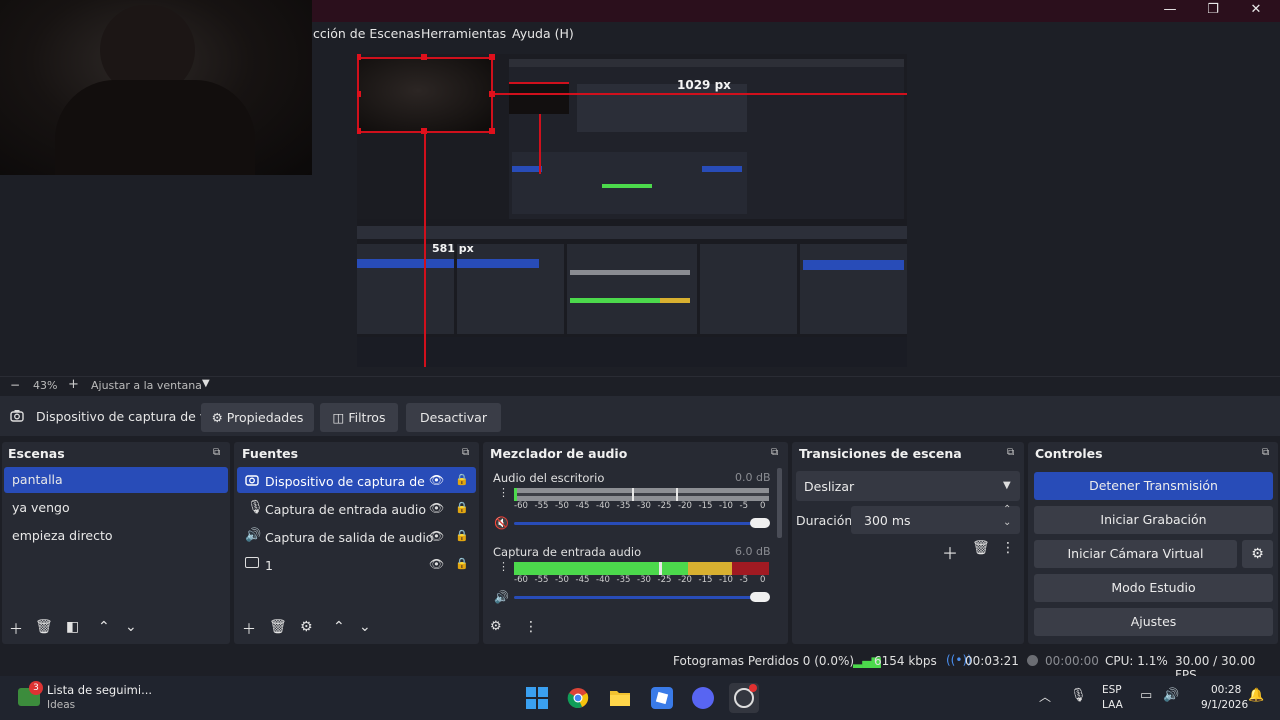 This screenshot has width=1280, height=720. Describe the element at coordinates (498, 263) in the screenshot. I see `nested-source-selected` at that location.